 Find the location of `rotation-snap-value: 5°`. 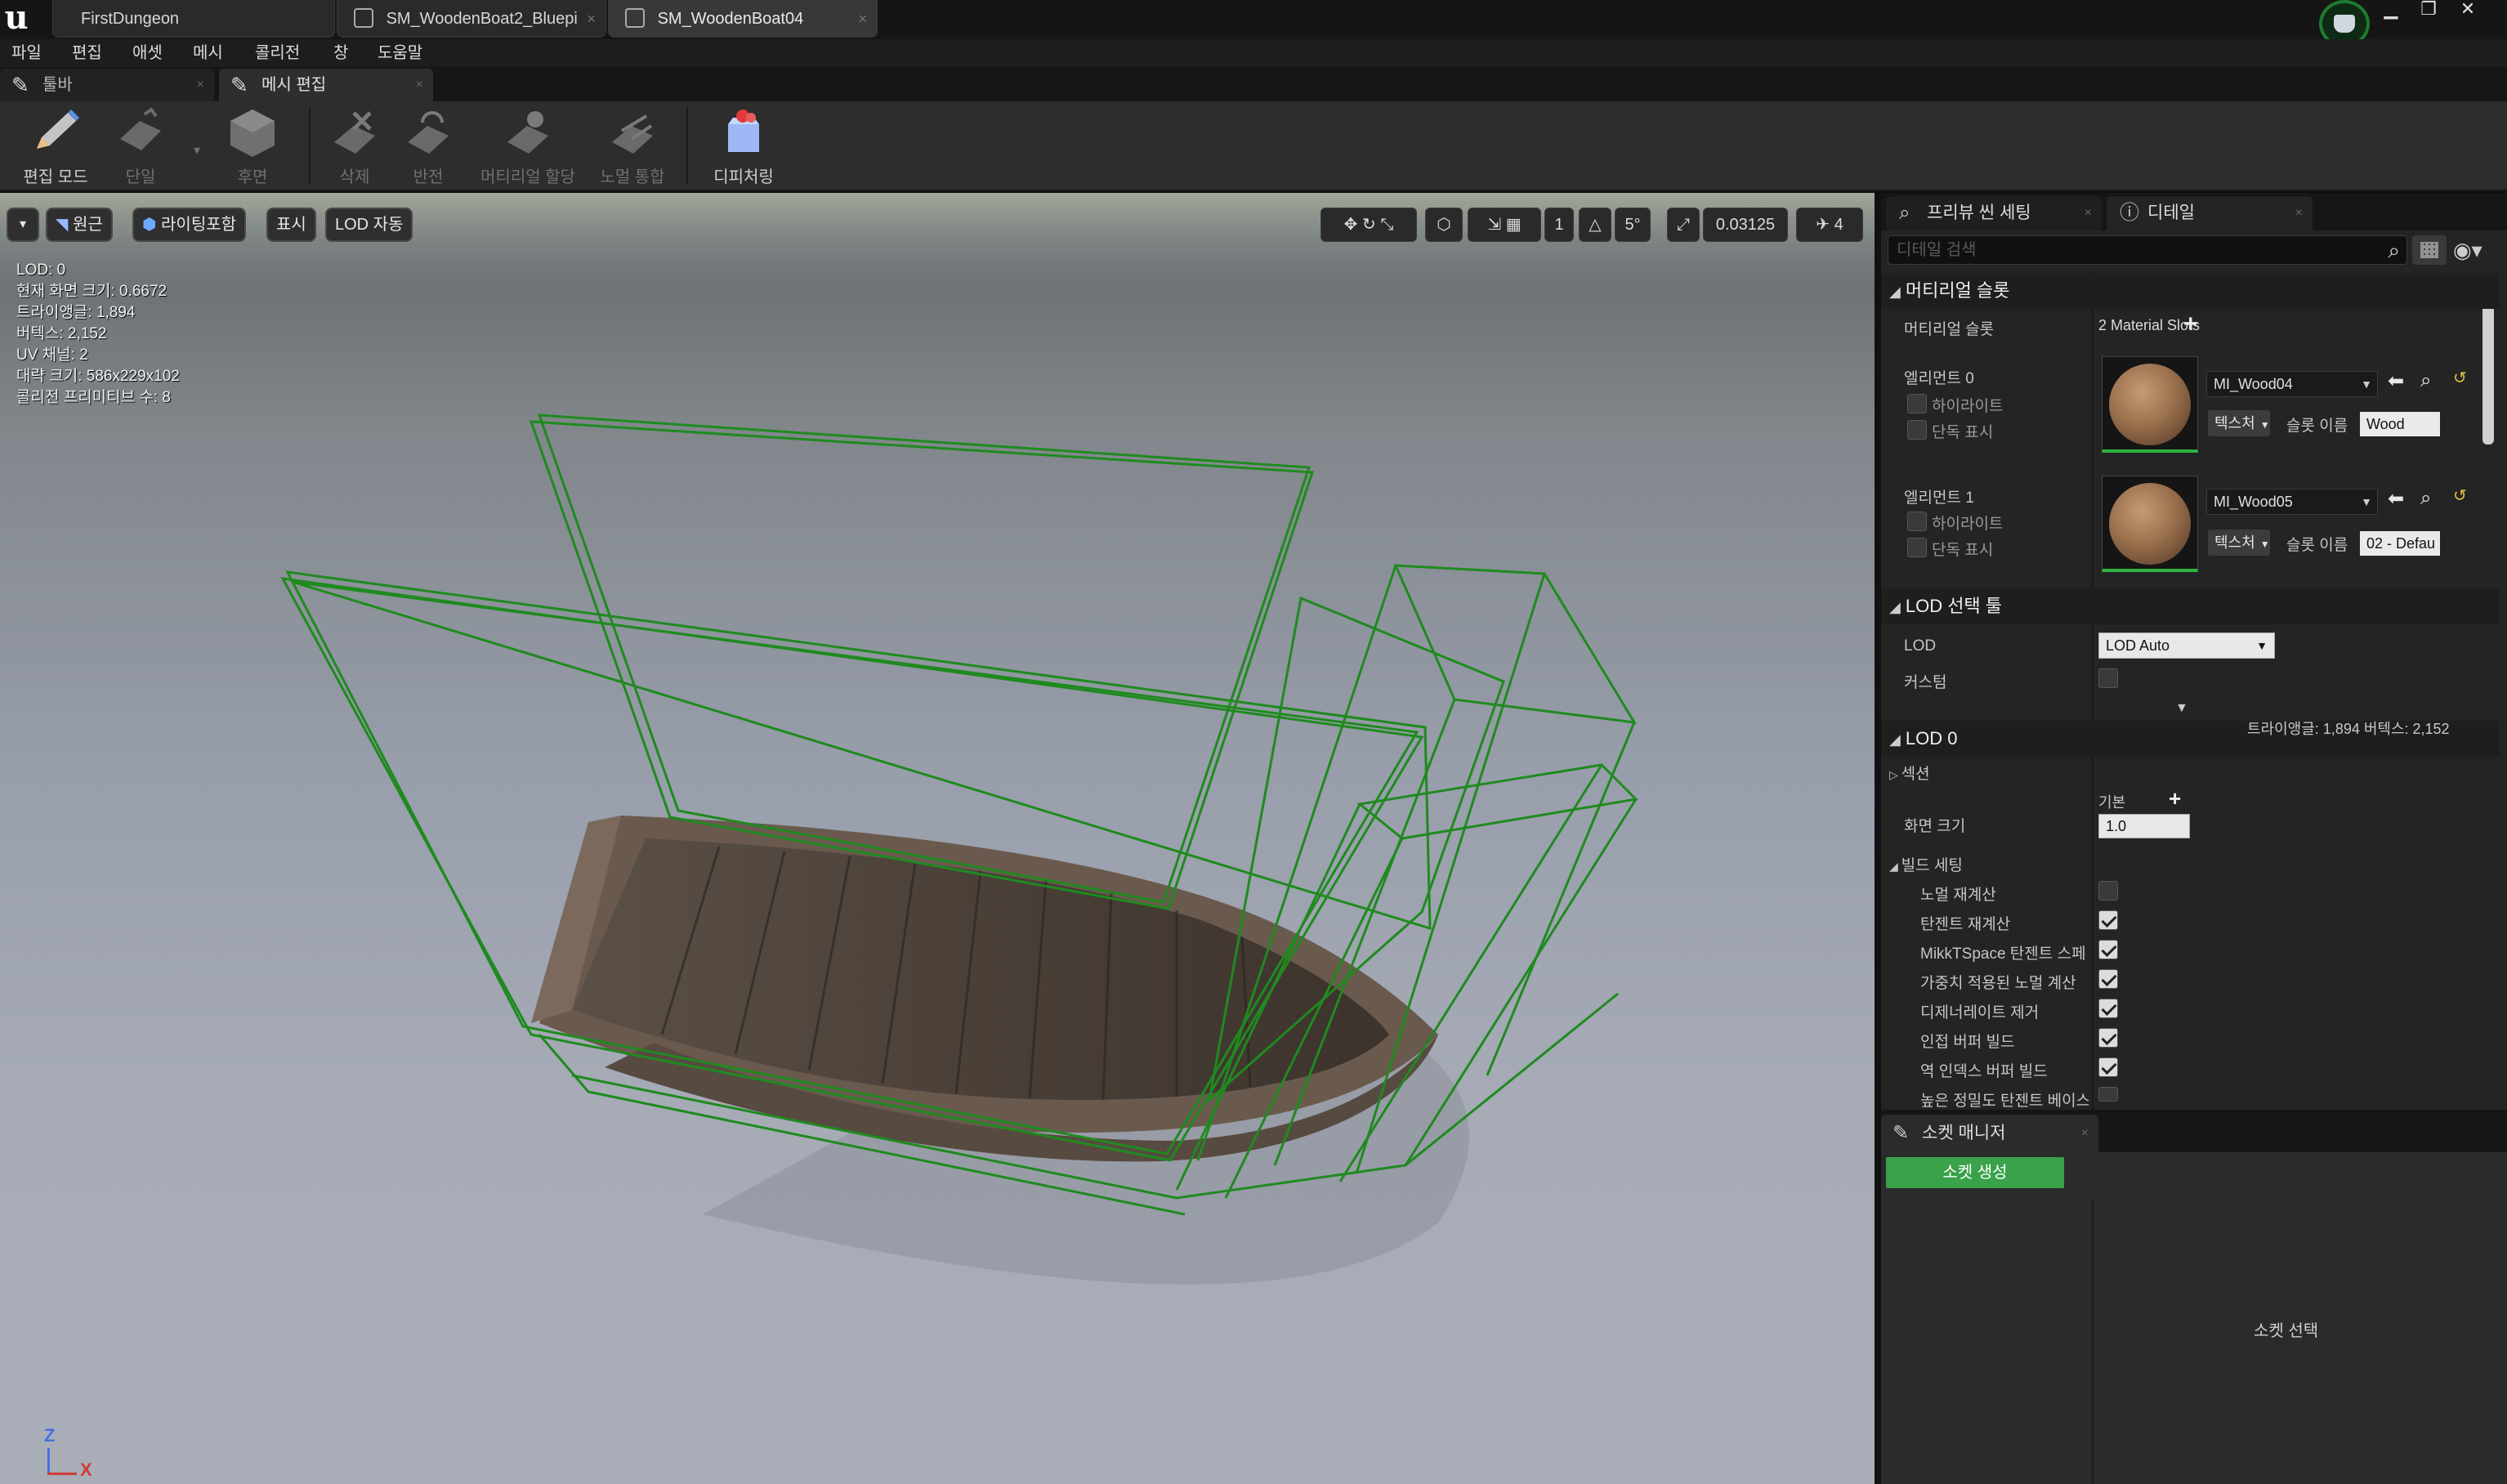

rotation-snap-value: 5° is located at coordinates (1633, 225).